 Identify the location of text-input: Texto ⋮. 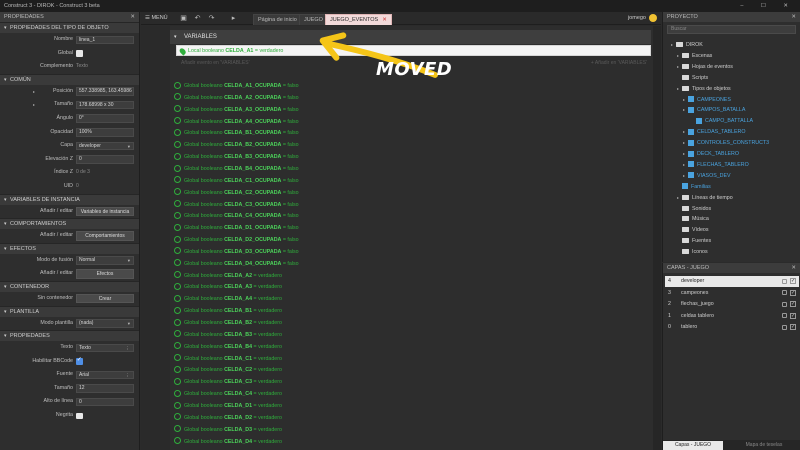
(105, 348).